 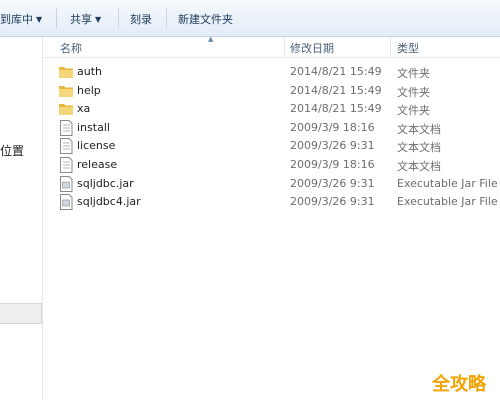 What do you see at coordinates (96, 145) in the screenshot?
I see `file-name: license` at bounding box center [96, 145].